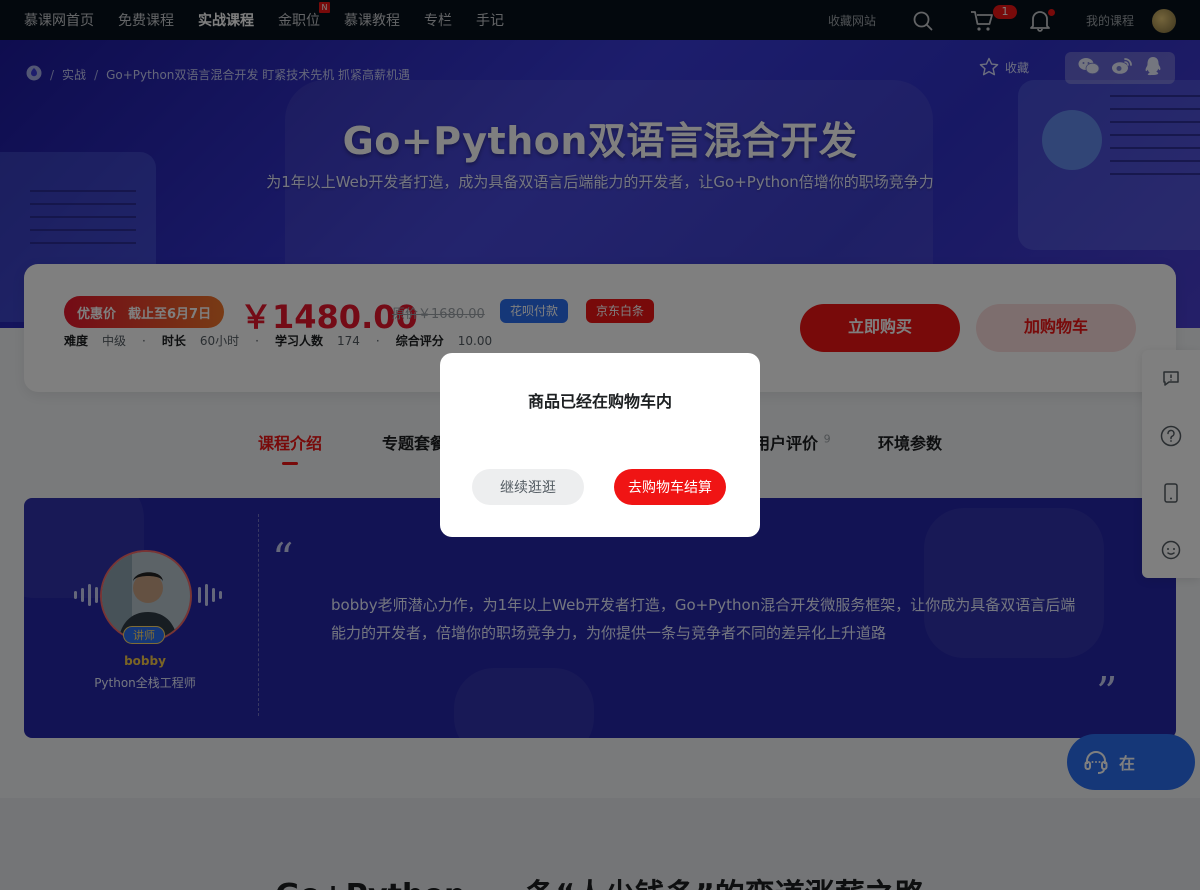  Describe the element at coordinates (599, 401) in the screenshot. I see `modal-message: 商品已经在购物车内` at that location.